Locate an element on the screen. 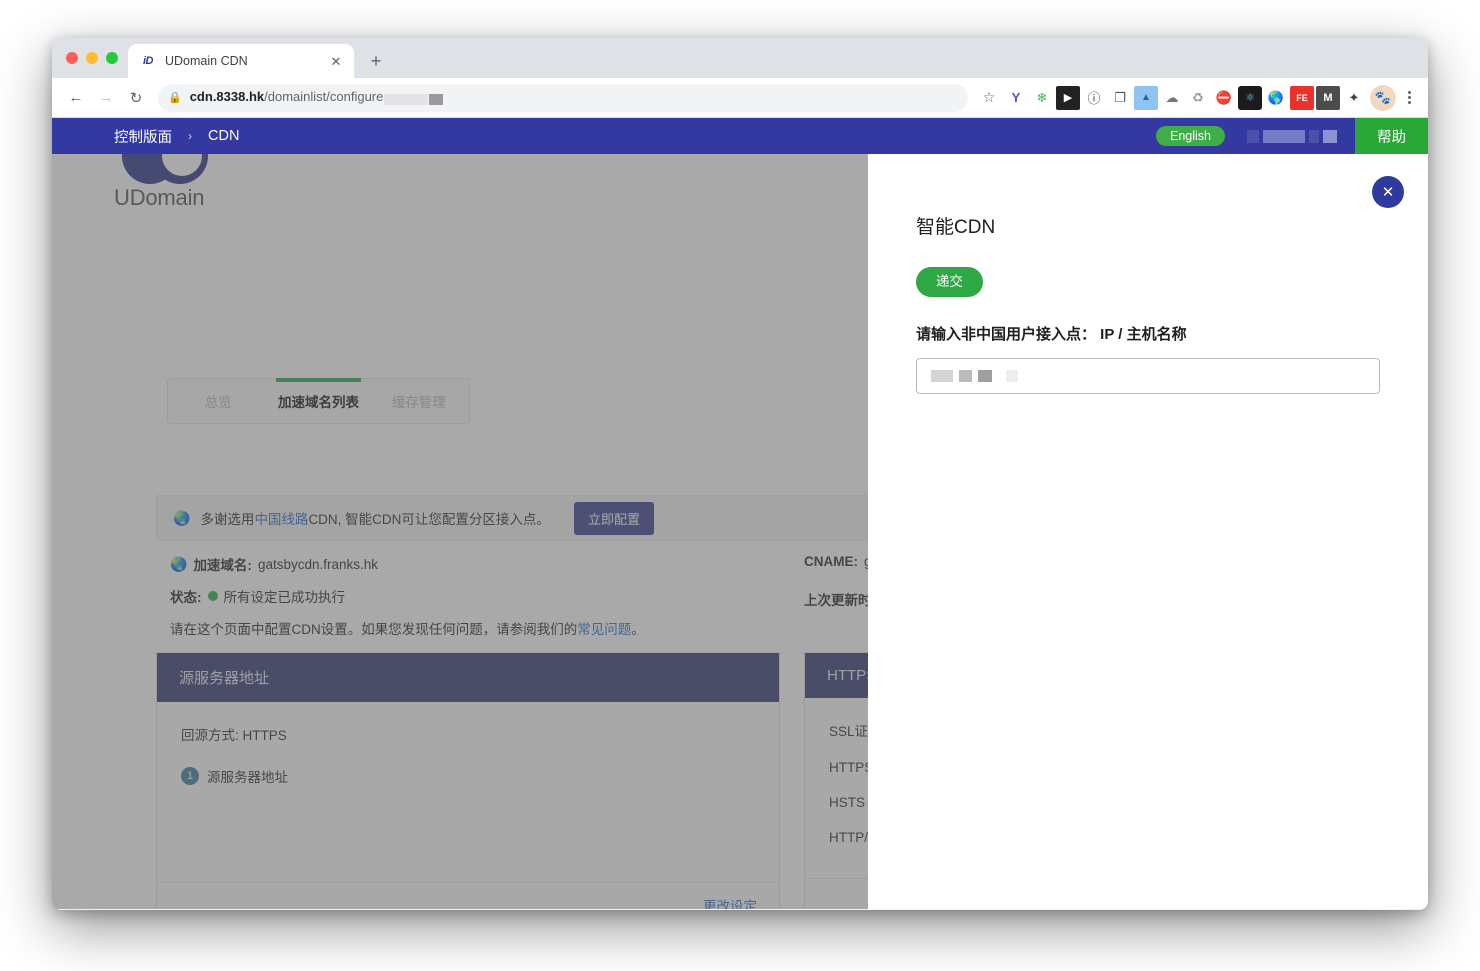 The image size is (1480, 971). puzzle-extensions-icon: ✦ is located at coordinates (1354, 98).